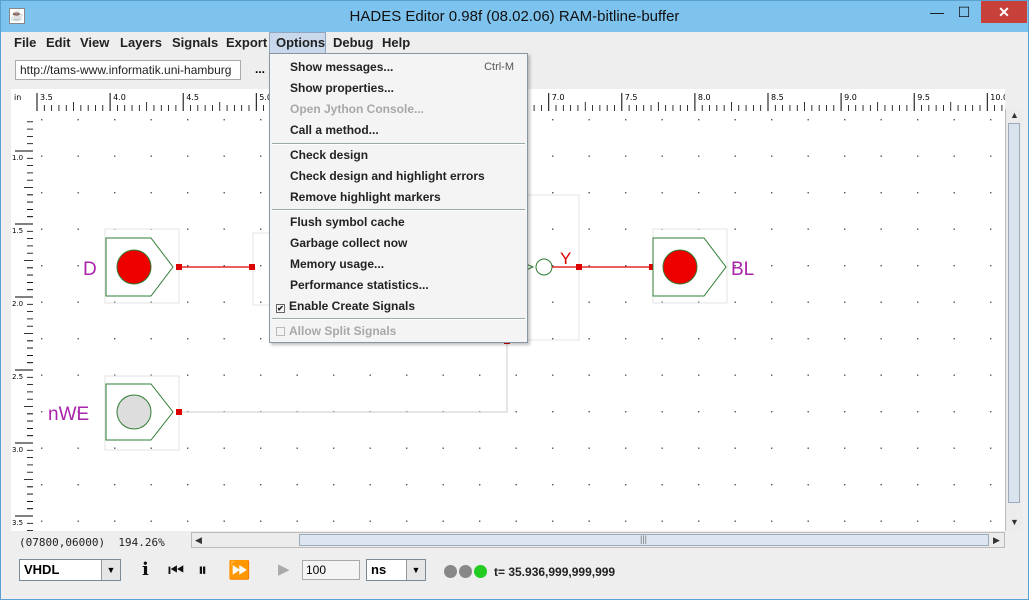  What do you see at coordinates (176, 570) in the screenshot?
I see `rewind-icon: ⏮` at bounding box center [176, 570].